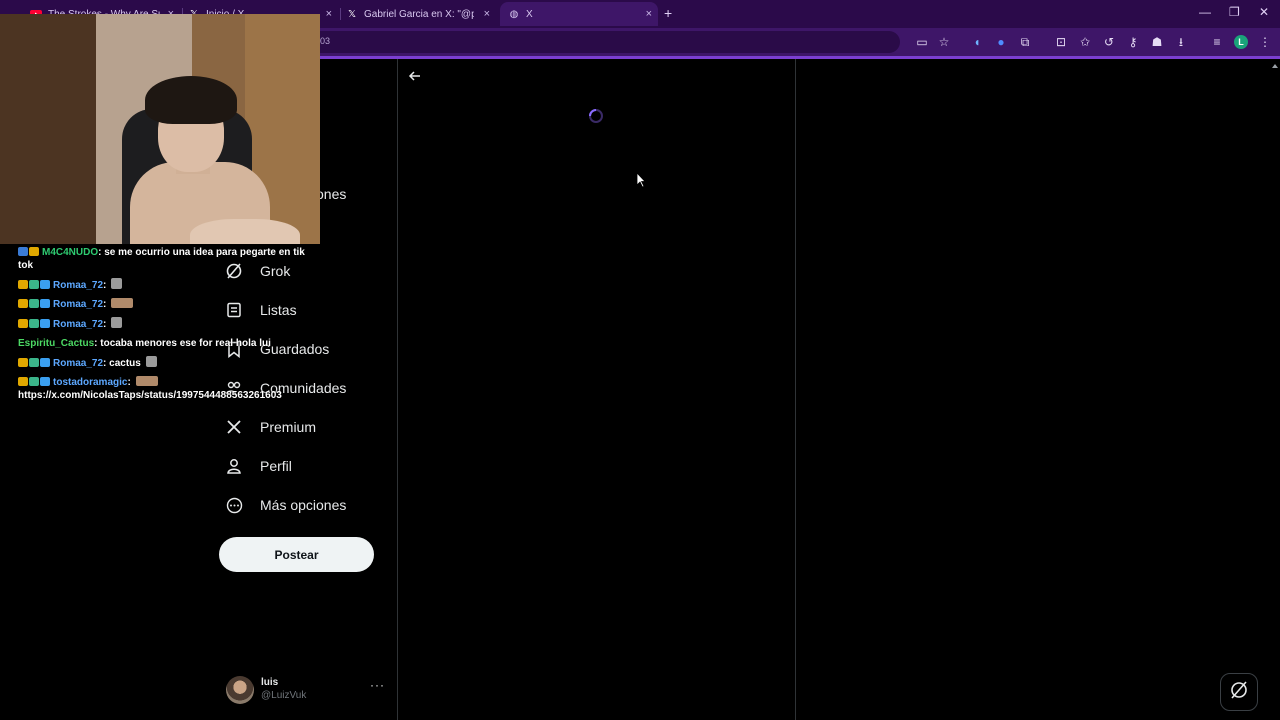 This screenshot has height=720, width=1280. What do you see at coordinates (579, 14) in the screenshot?
I see `browser-tab-4: ◍ X ×` at bounding box center [579, 14].